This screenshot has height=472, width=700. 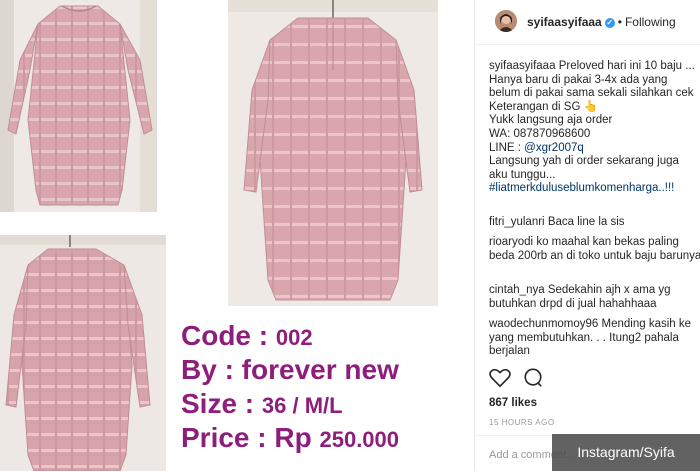 I want to click on caption-line-7: LINE : @xgr2007q, so click(x=594, y=149).